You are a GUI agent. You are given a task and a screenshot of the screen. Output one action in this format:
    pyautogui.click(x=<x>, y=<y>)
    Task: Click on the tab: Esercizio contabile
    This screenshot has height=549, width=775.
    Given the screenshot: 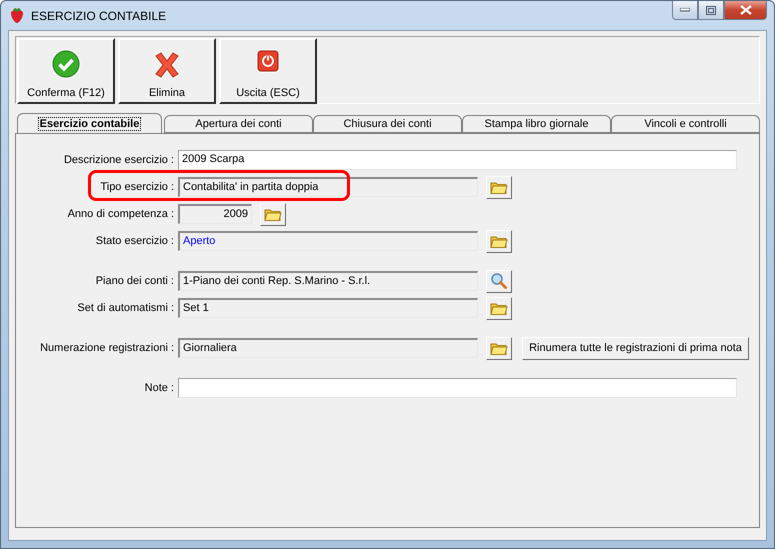 What is the action you would take?
    pyautogui.click(x=89, y=123)
    